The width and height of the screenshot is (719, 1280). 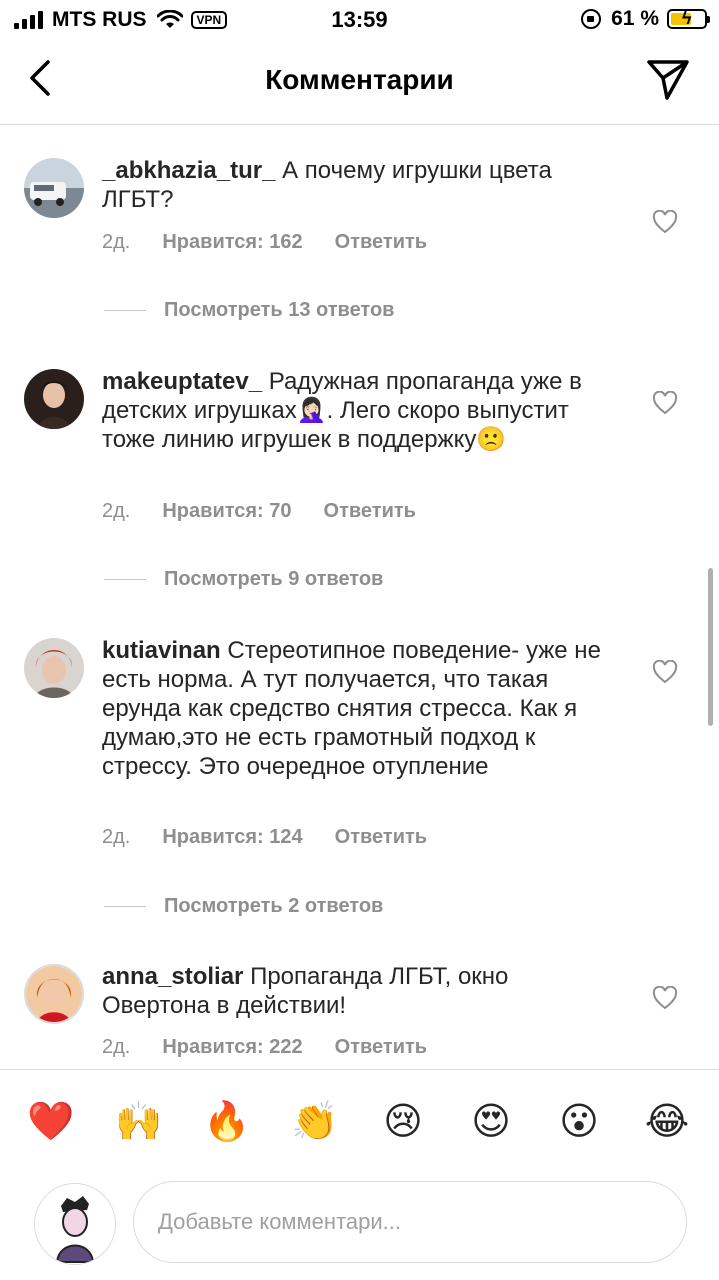 What do you see at coordinates (172, 976) in the screenshot?
I see `comment-username: anna_stoliar` at bounding box center [172, 976].